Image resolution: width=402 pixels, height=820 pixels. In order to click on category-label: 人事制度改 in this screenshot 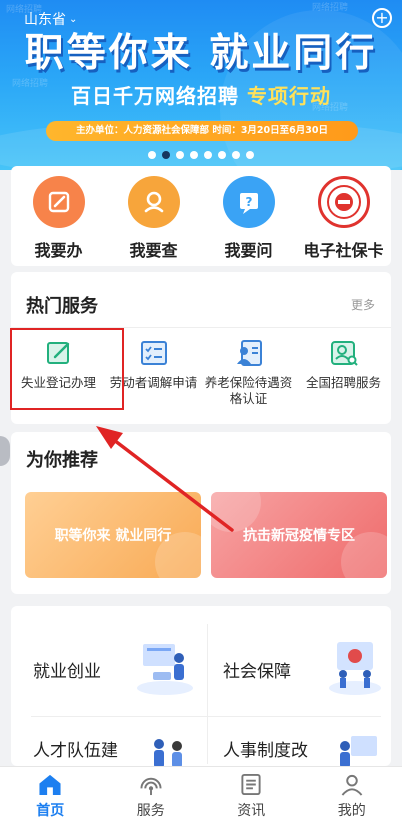, I will do `click(265, 750)`.